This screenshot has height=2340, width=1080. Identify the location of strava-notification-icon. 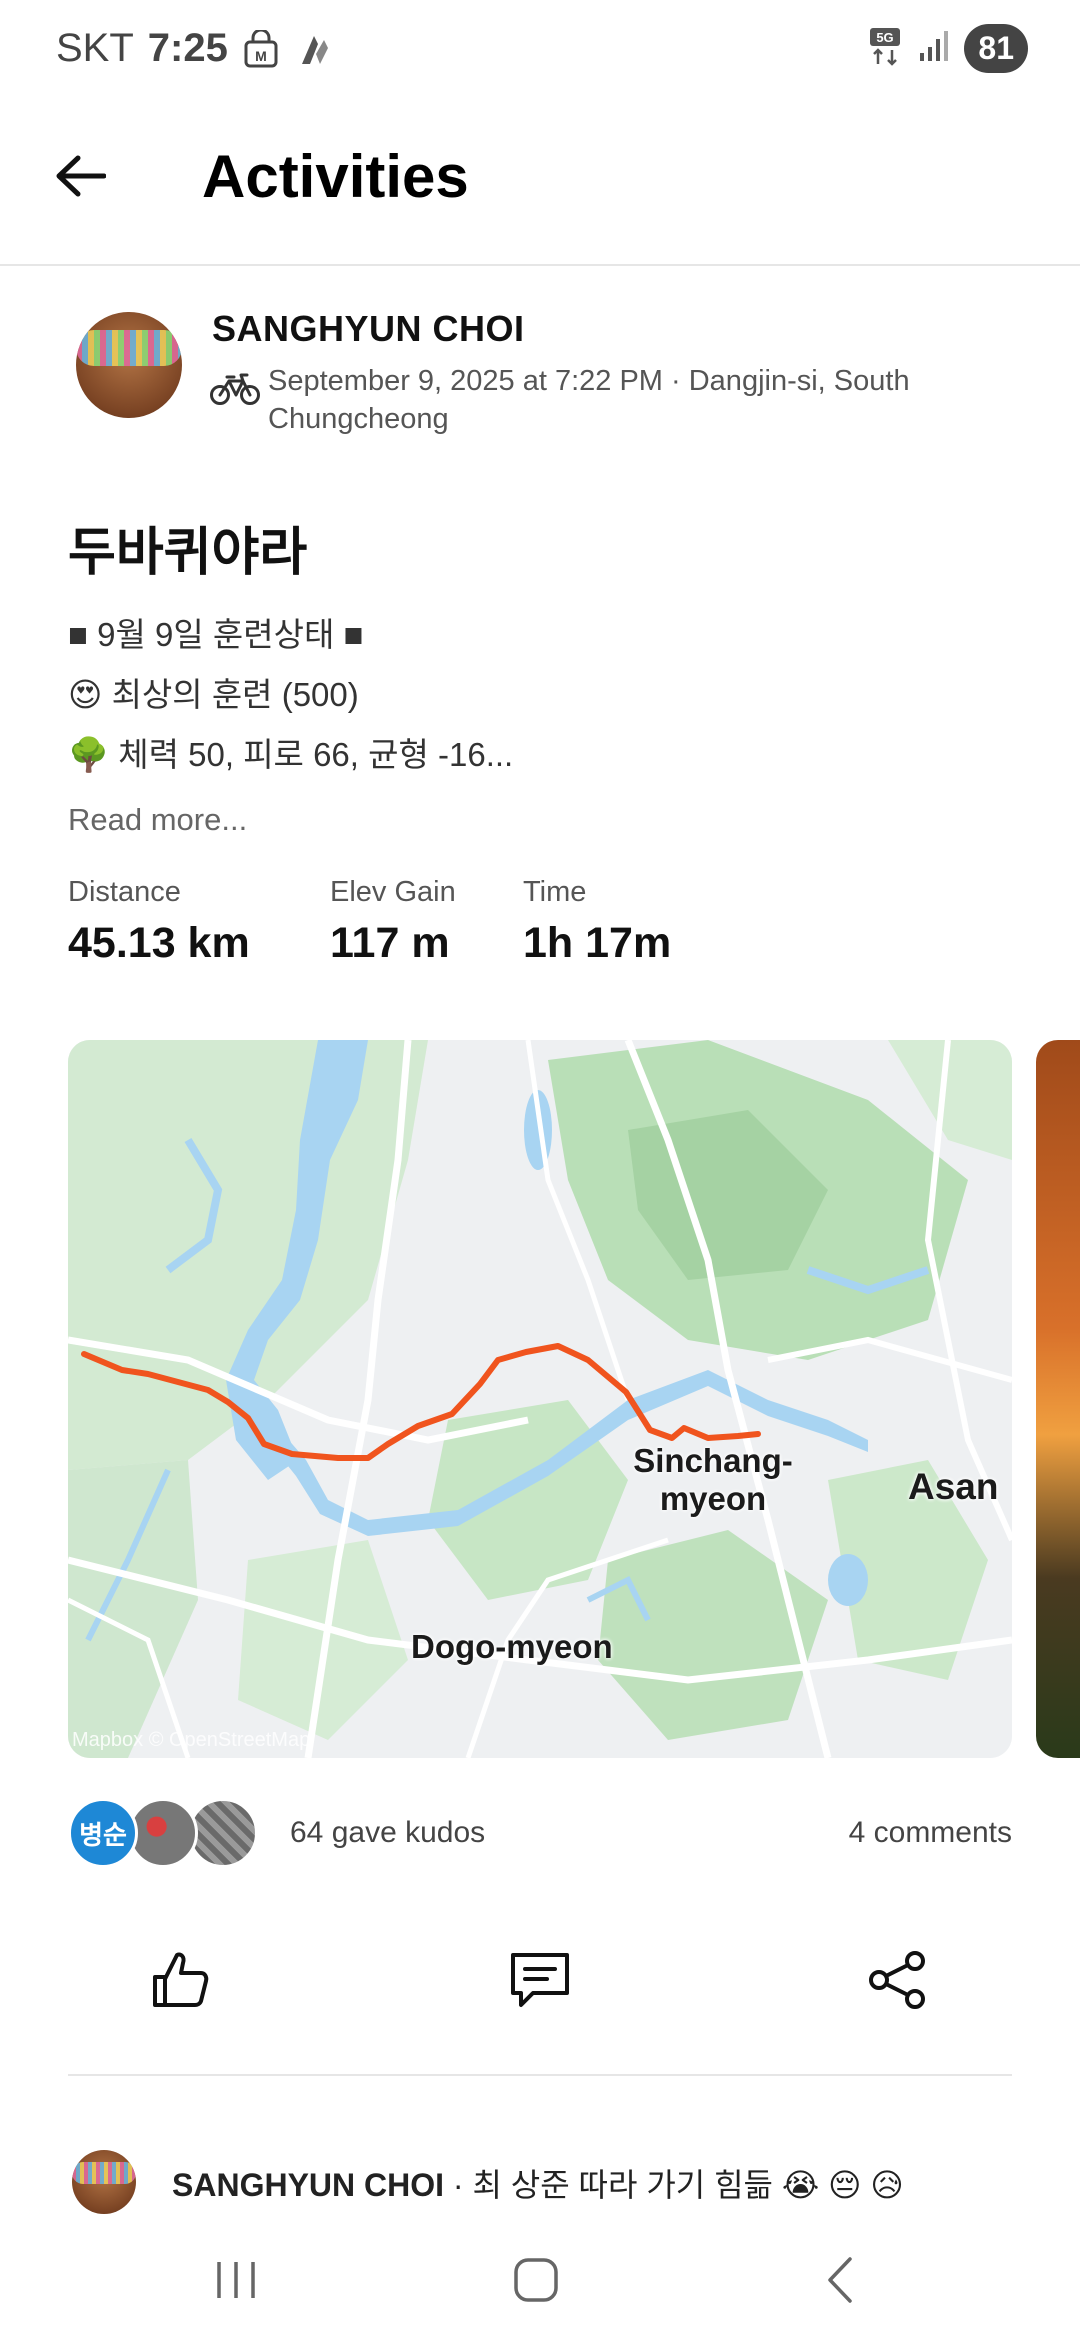
(313, 49).